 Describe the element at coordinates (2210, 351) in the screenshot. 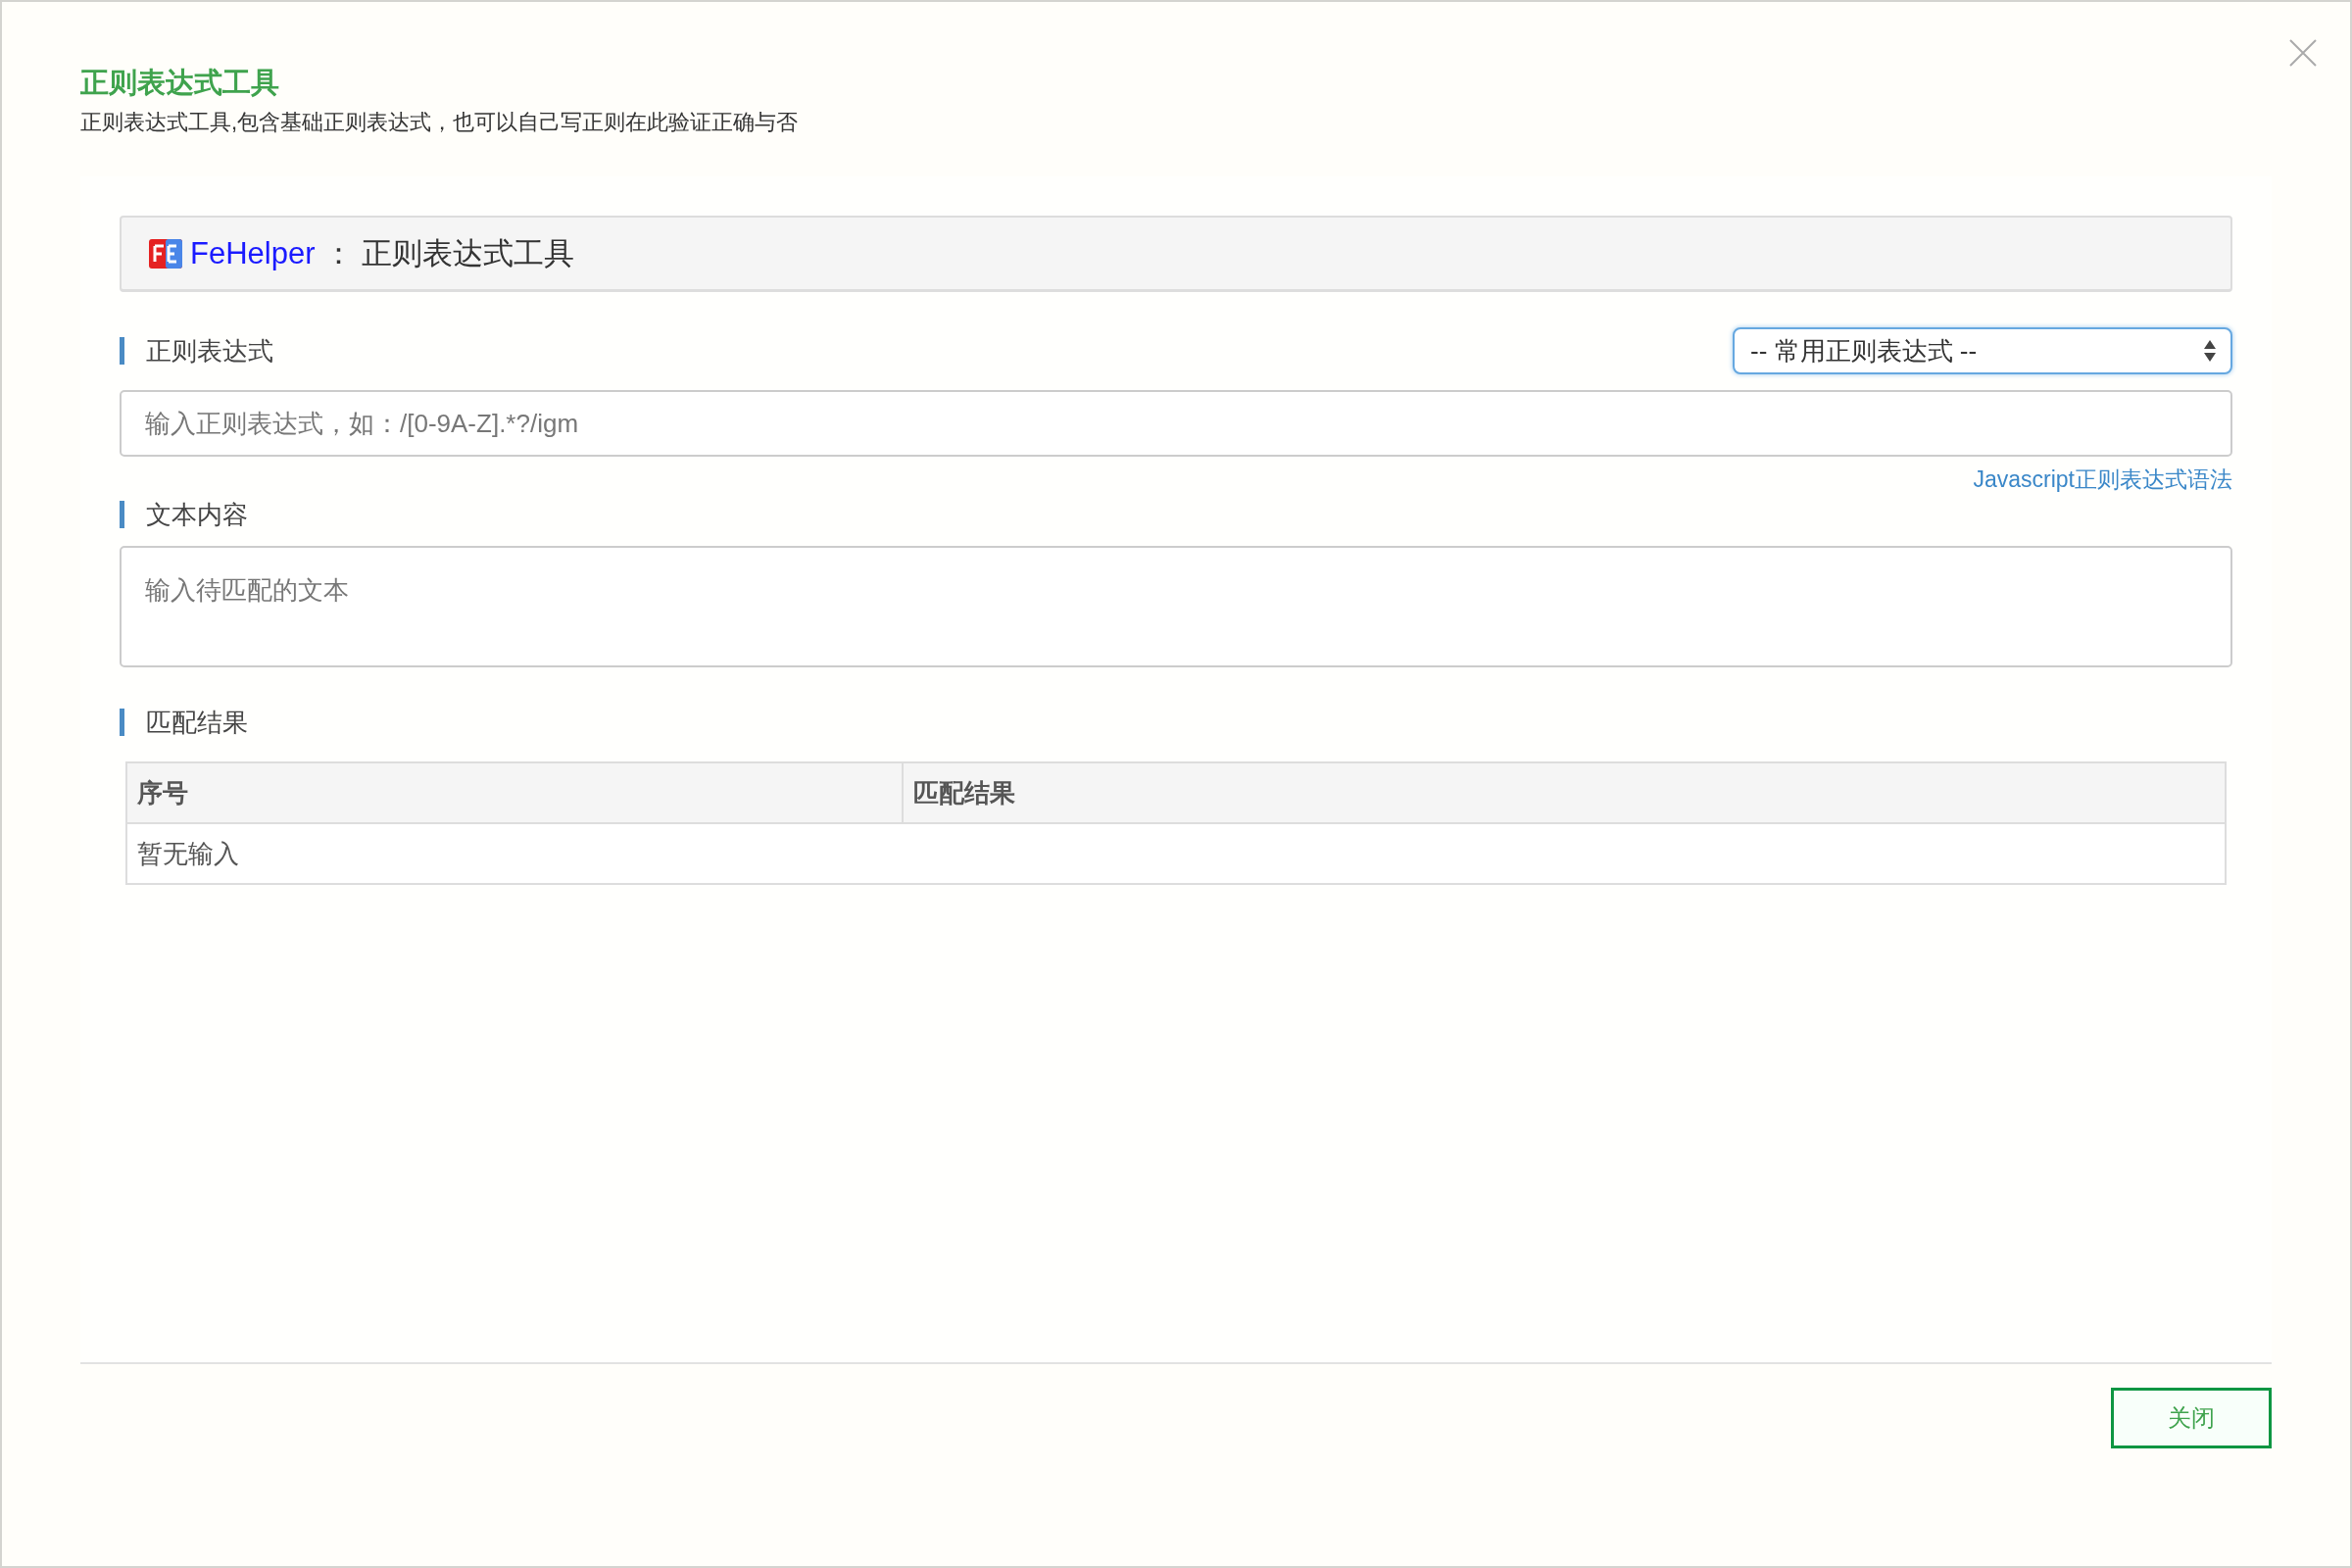

I see `select-arrows-icon` at that location.